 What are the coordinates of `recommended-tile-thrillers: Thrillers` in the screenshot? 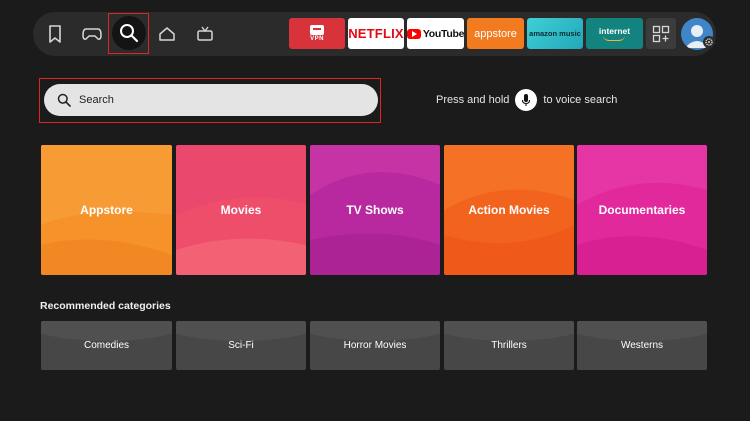 It's located at (509, 345).